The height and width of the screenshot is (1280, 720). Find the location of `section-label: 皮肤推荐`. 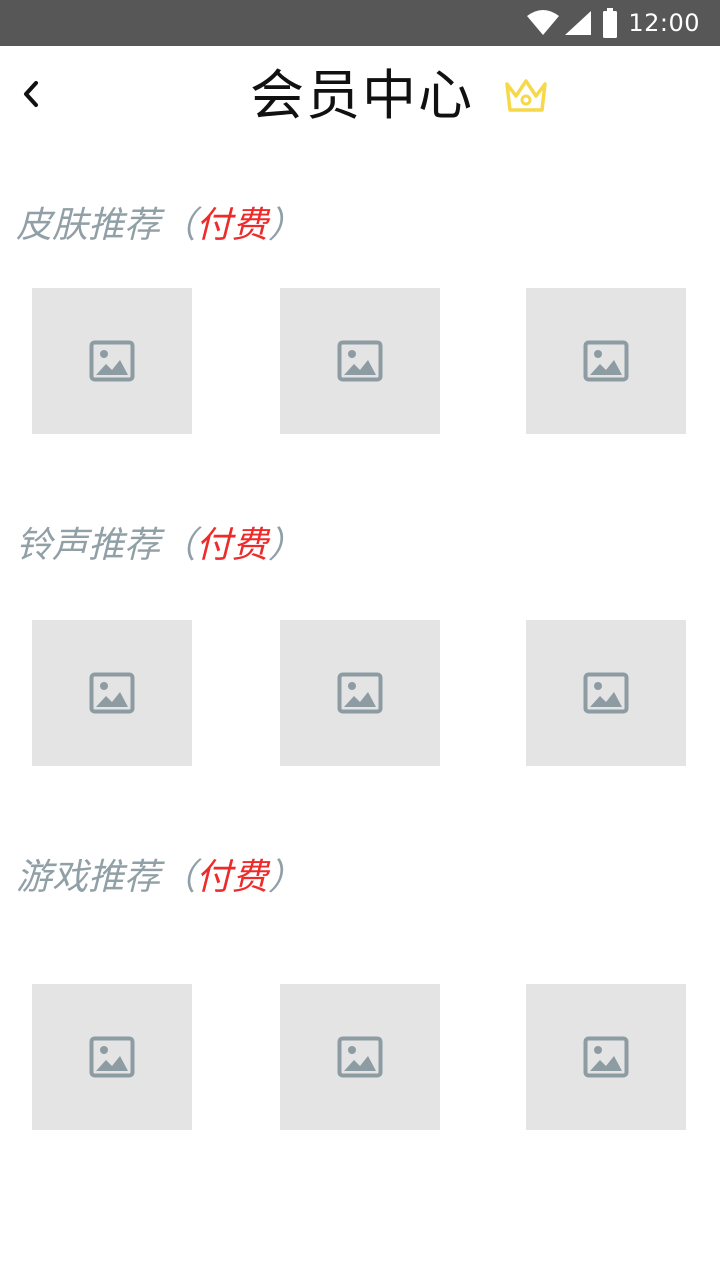

section-label: 皮肤推荐 is located at coordinates (88, 225).